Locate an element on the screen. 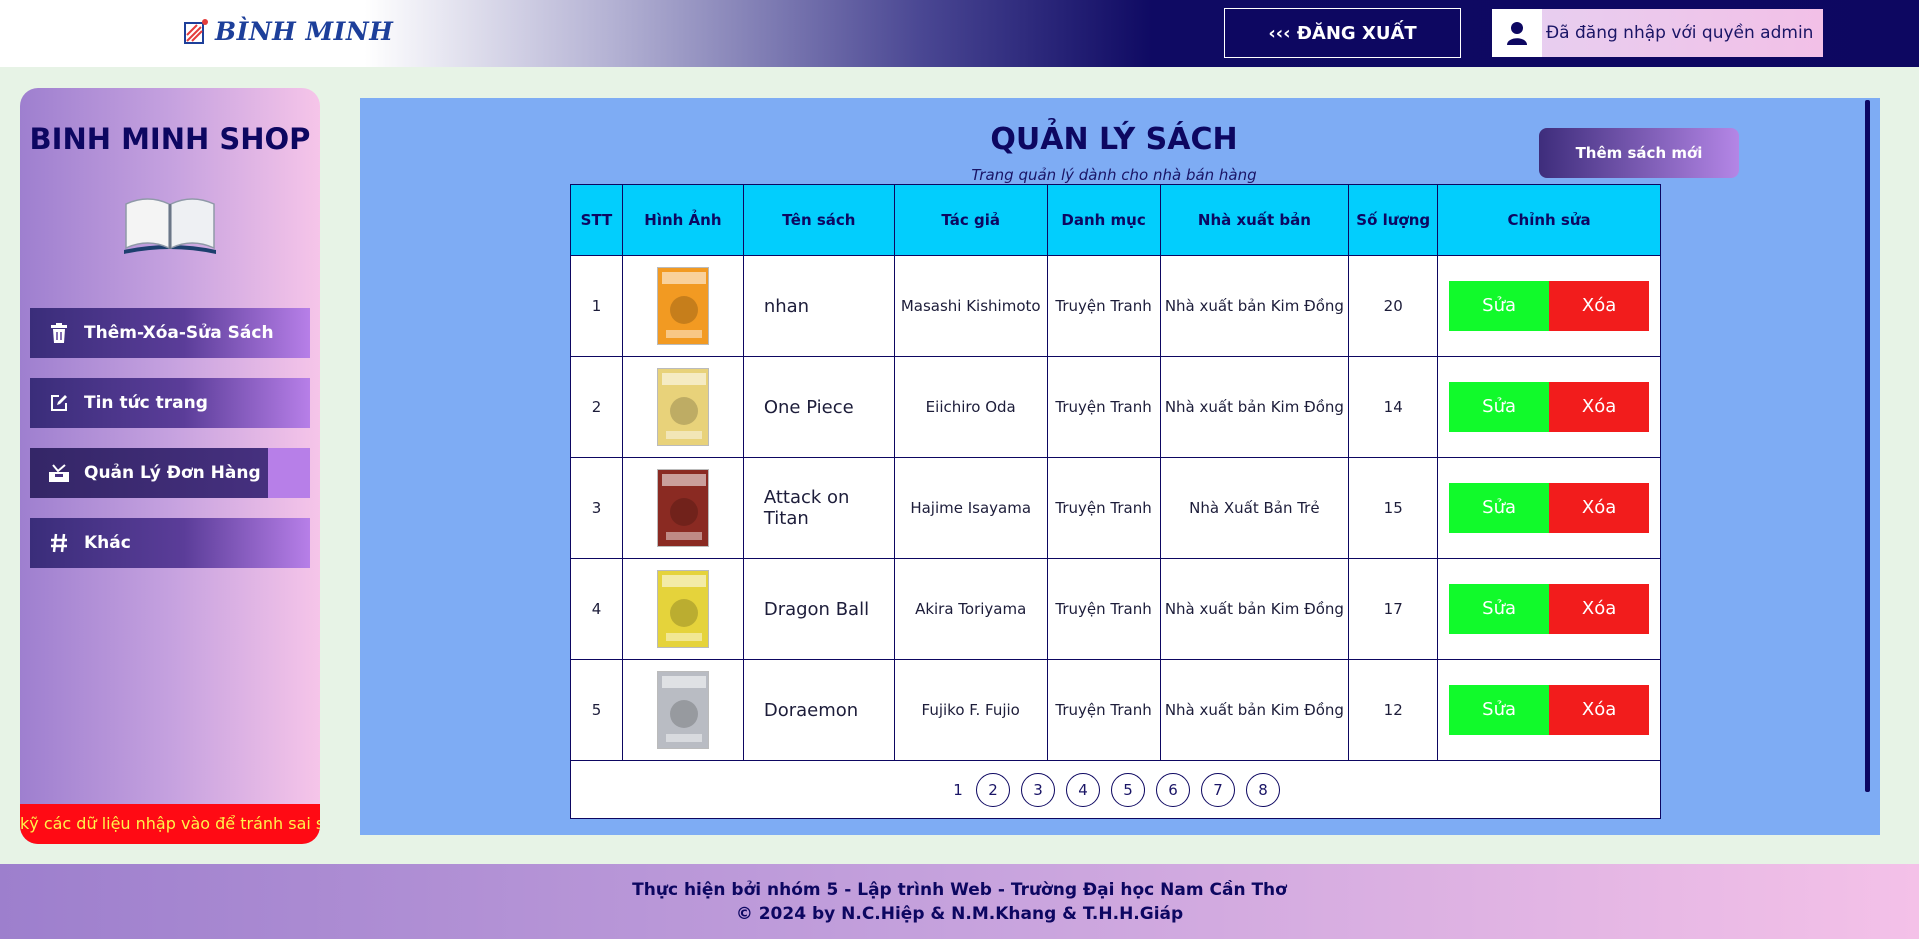 Image resolution: width=1919 pixels, height=939 pixels. book-quantity: 17 is located at coordinates (1393, 609).